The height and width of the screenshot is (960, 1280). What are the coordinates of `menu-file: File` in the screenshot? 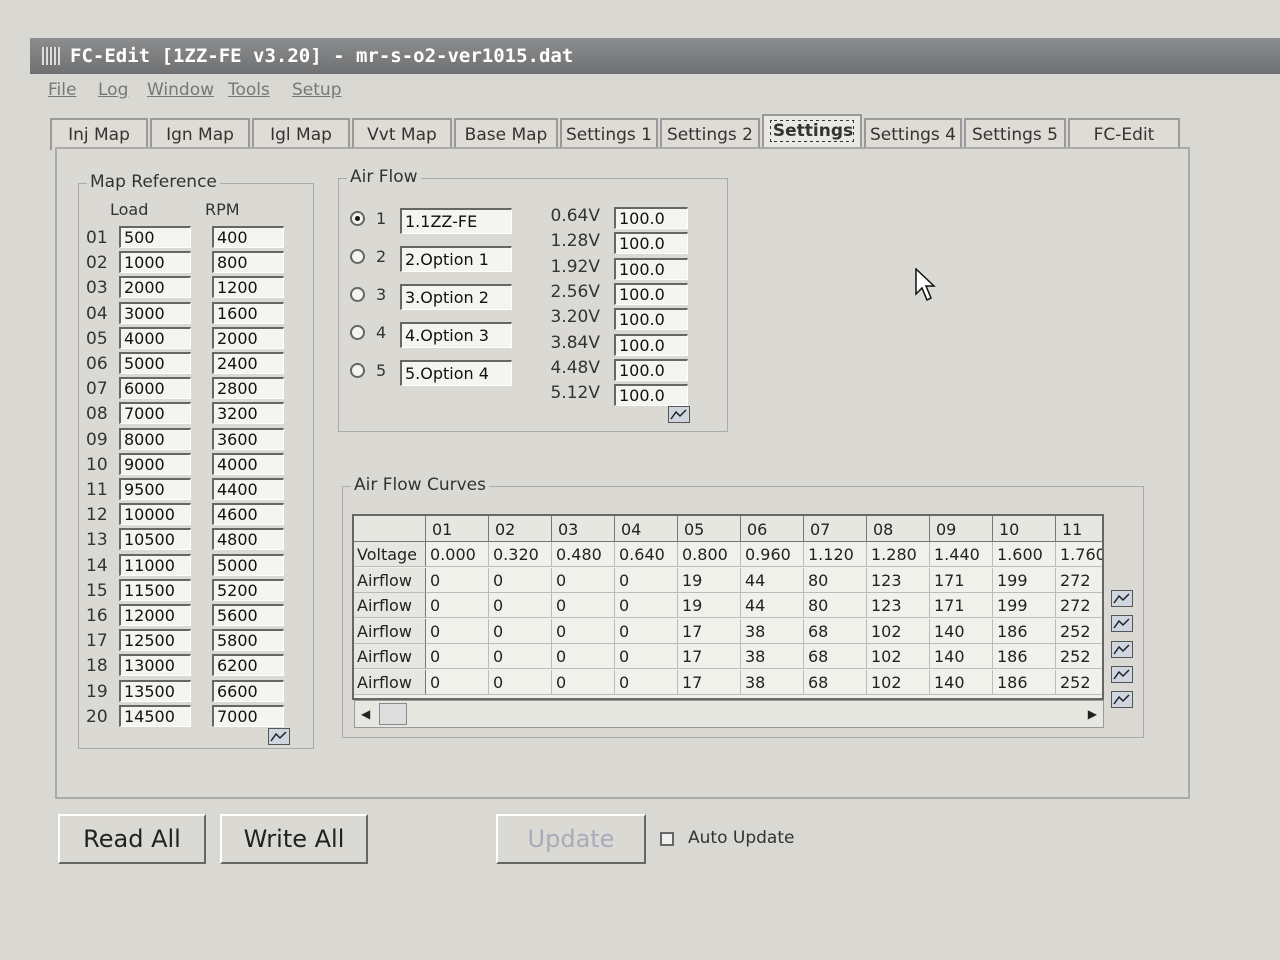 It's located at (62, 90).